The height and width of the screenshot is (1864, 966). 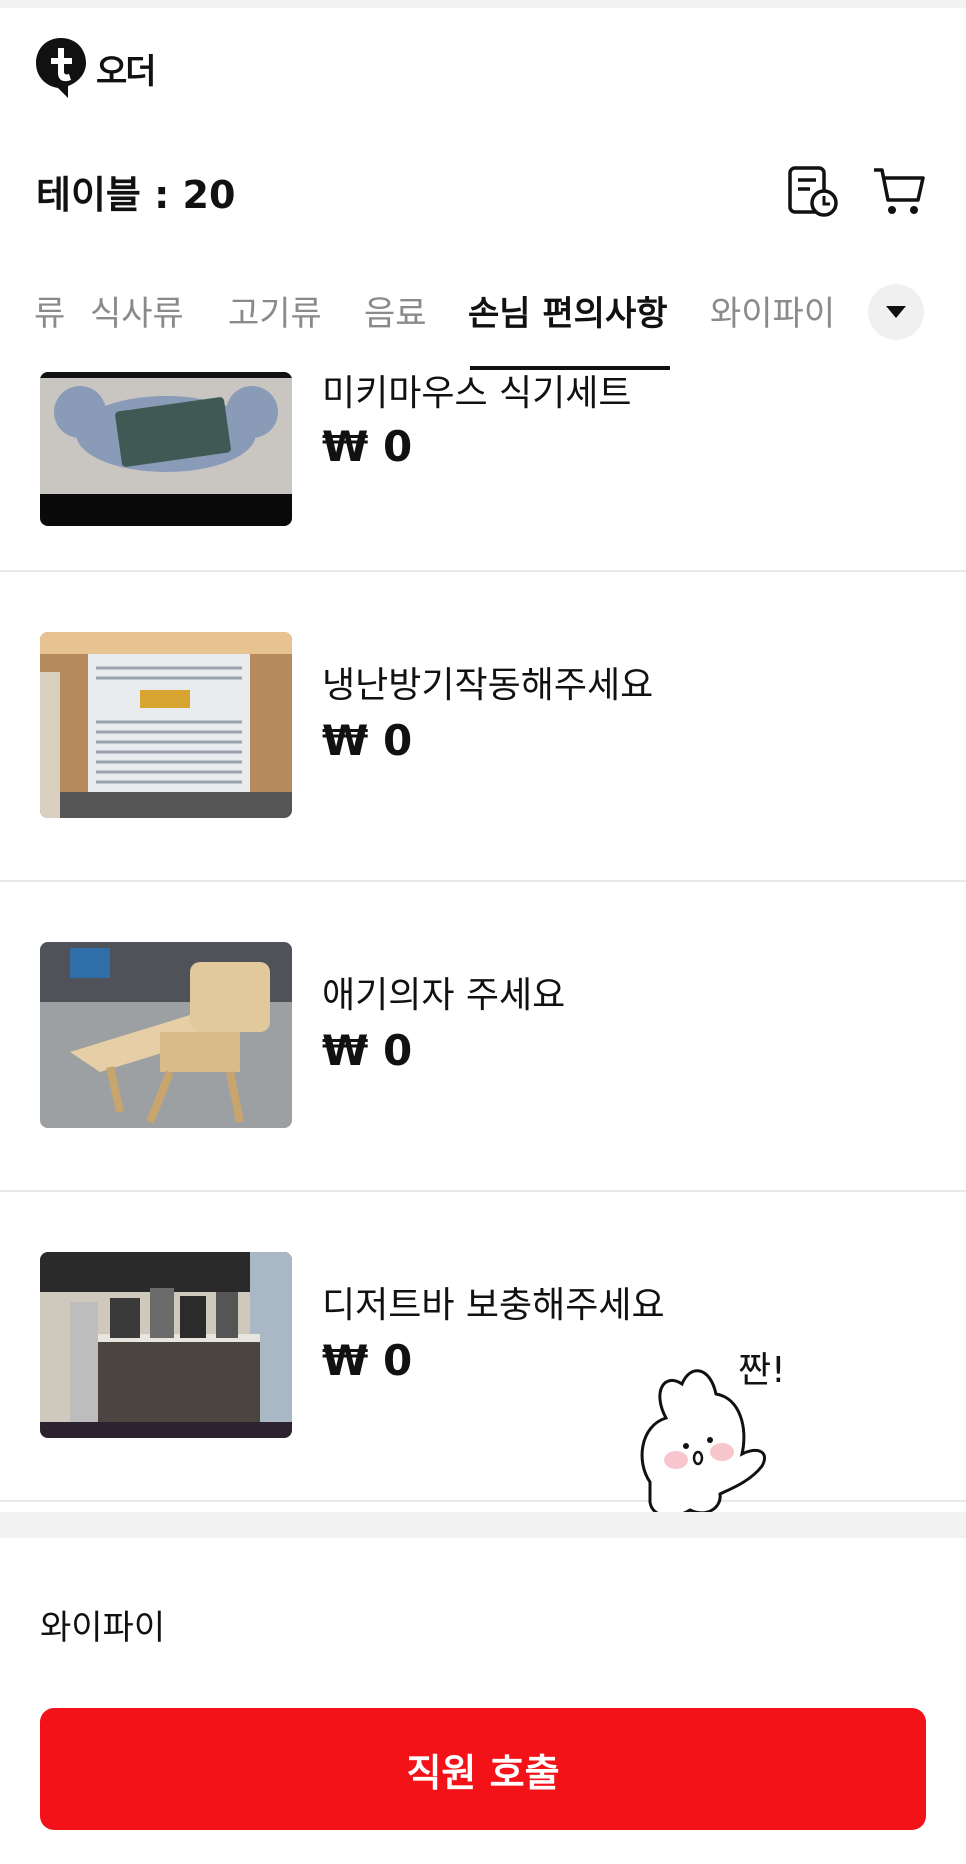 I want to click on tab-meals: 식사류, so click(x=137, y=310).